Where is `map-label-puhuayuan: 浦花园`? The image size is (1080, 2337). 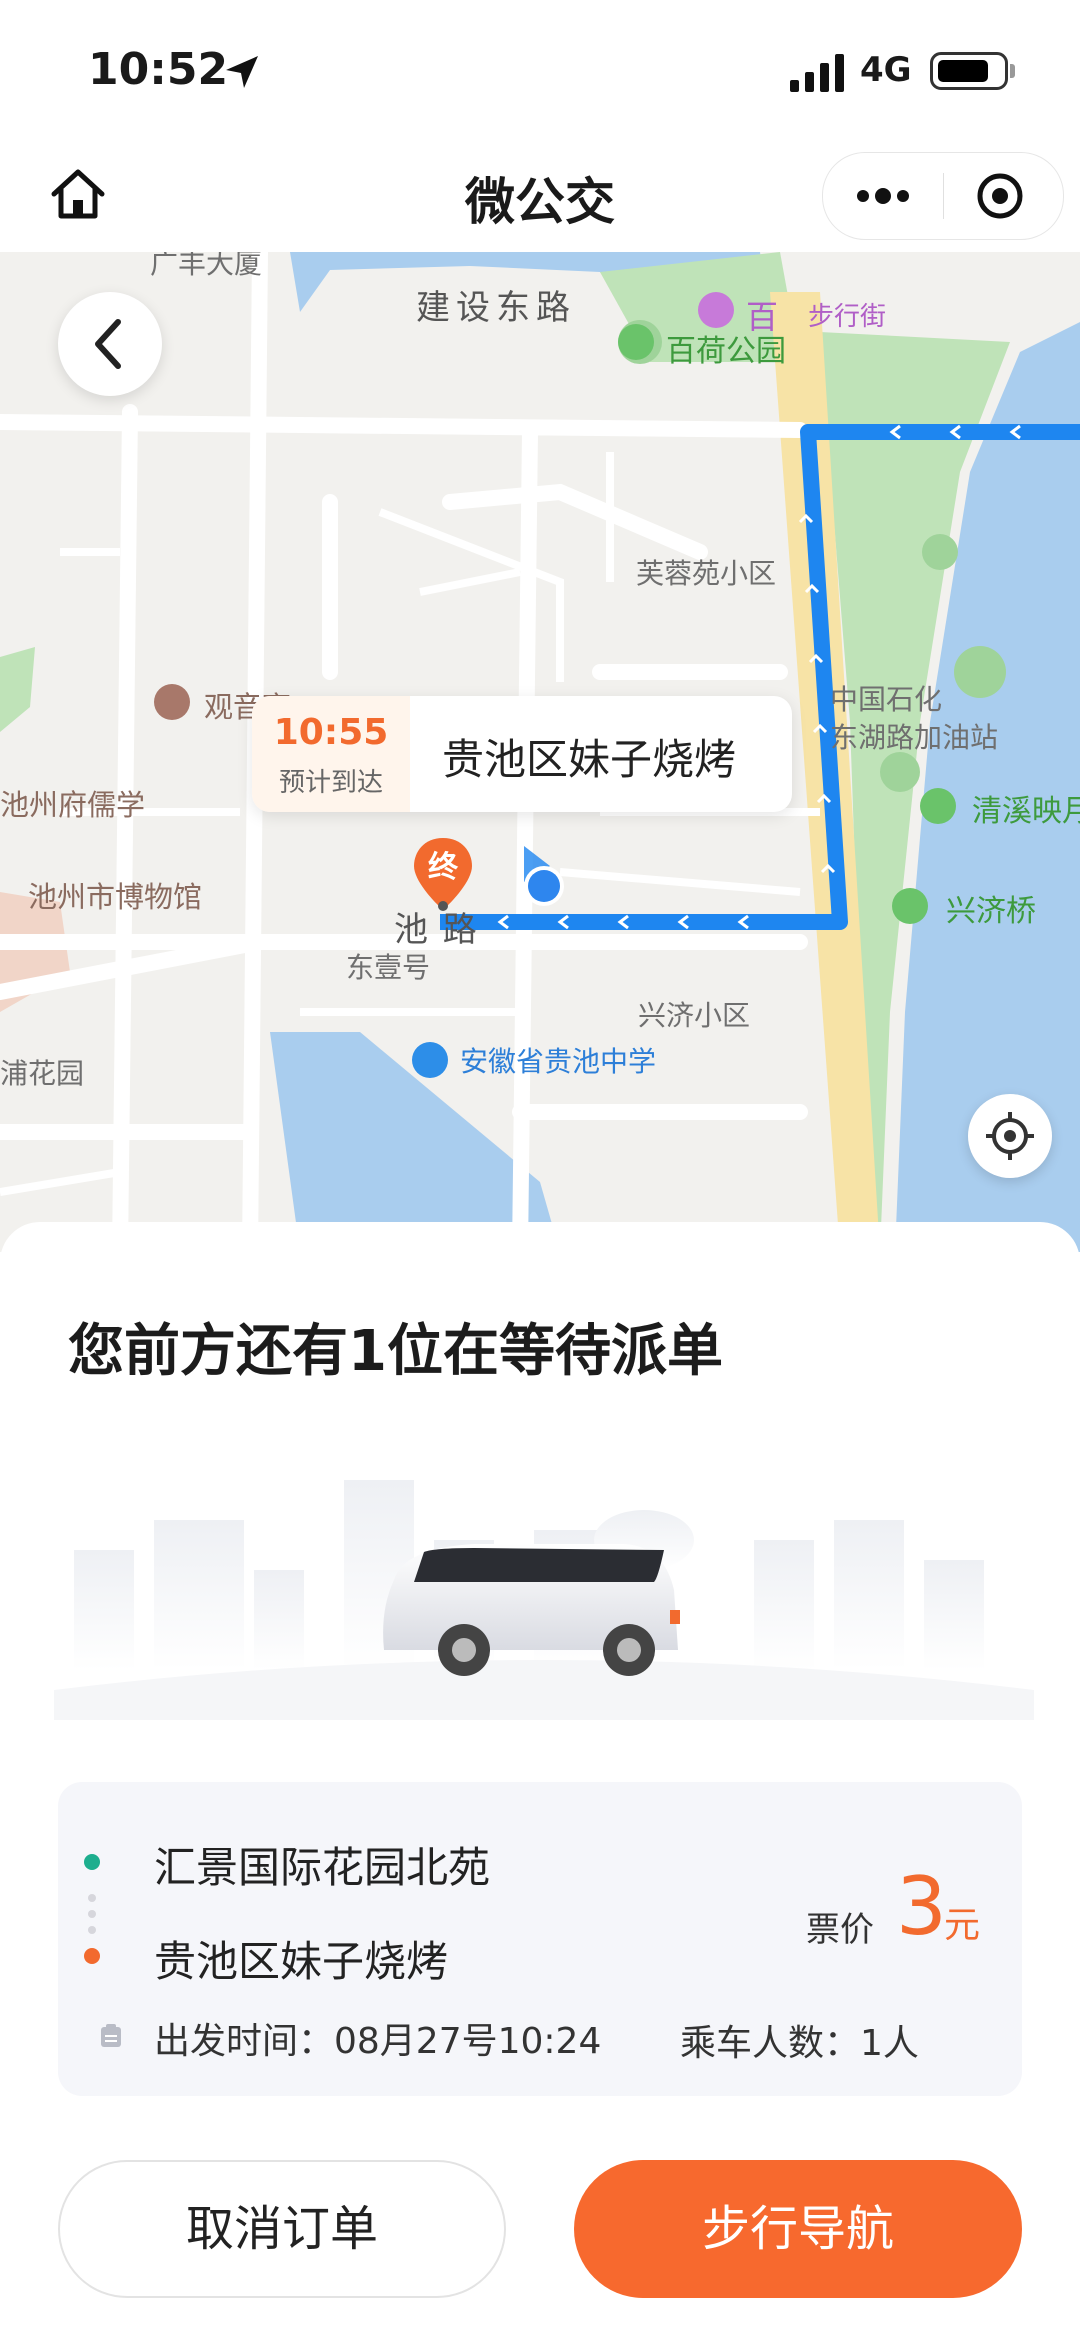 map-label-puhuayuan: 浦花园 is located at coordinates (42, 1073).